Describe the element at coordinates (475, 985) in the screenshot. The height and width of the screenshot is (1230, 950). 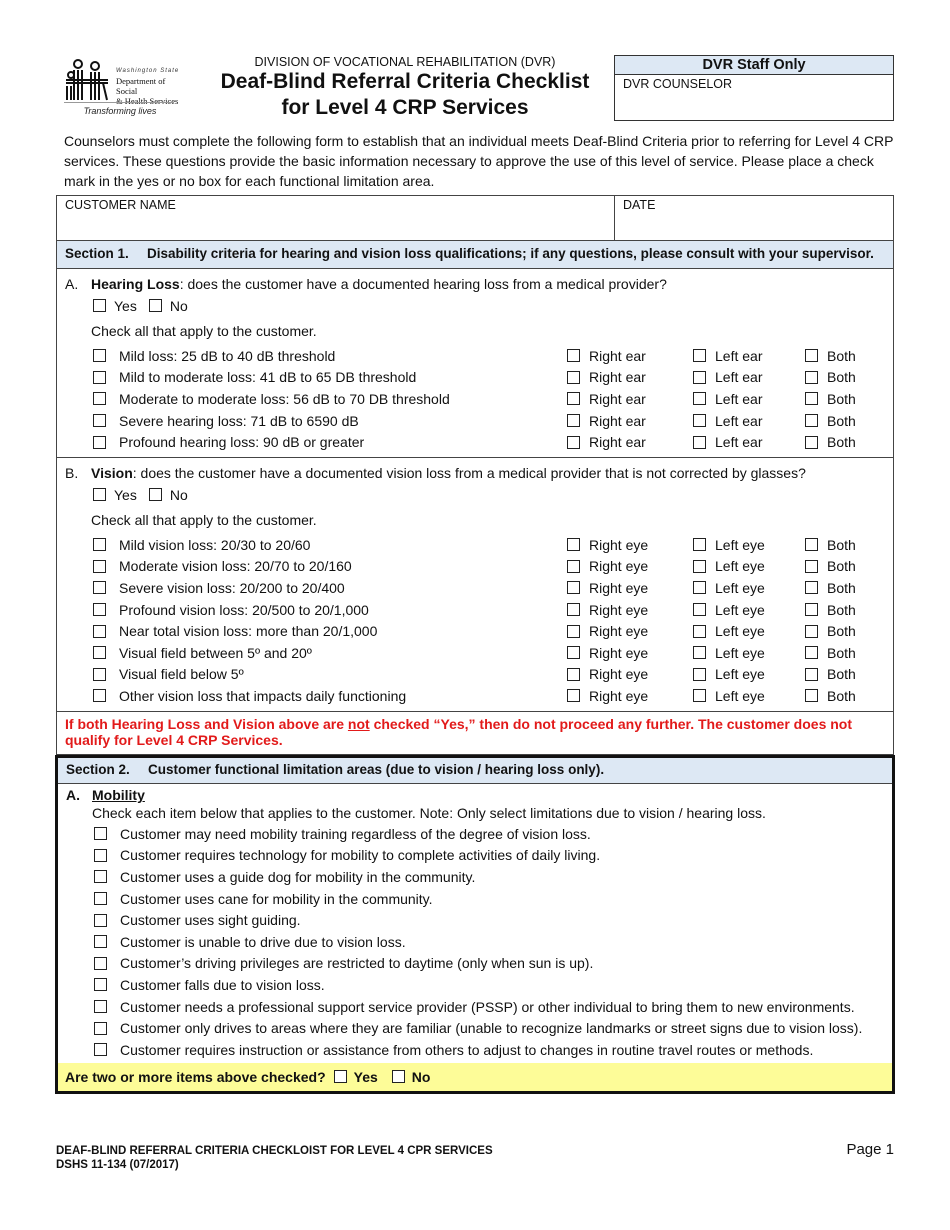
I see `mobility-item: Customer falls due to vision loss.` at that location.